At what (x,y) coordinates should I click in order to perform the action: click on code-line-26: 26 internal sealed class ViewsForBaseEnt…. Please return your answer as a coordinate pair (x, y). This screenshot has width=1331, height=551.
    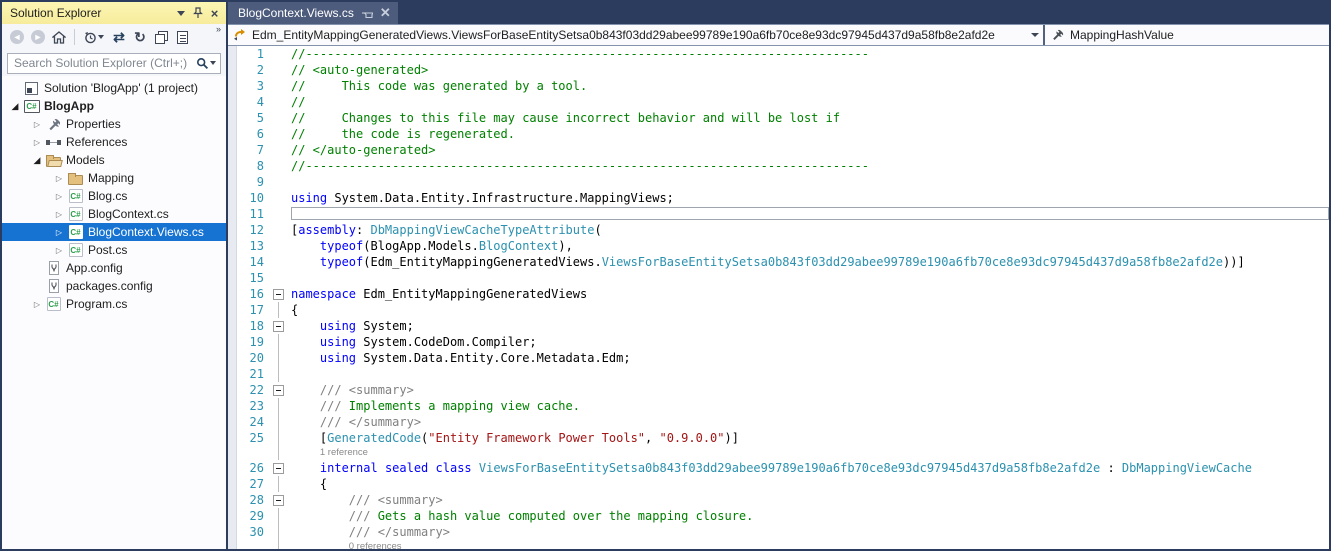
    Looking at the image, I should click on (778, 468).